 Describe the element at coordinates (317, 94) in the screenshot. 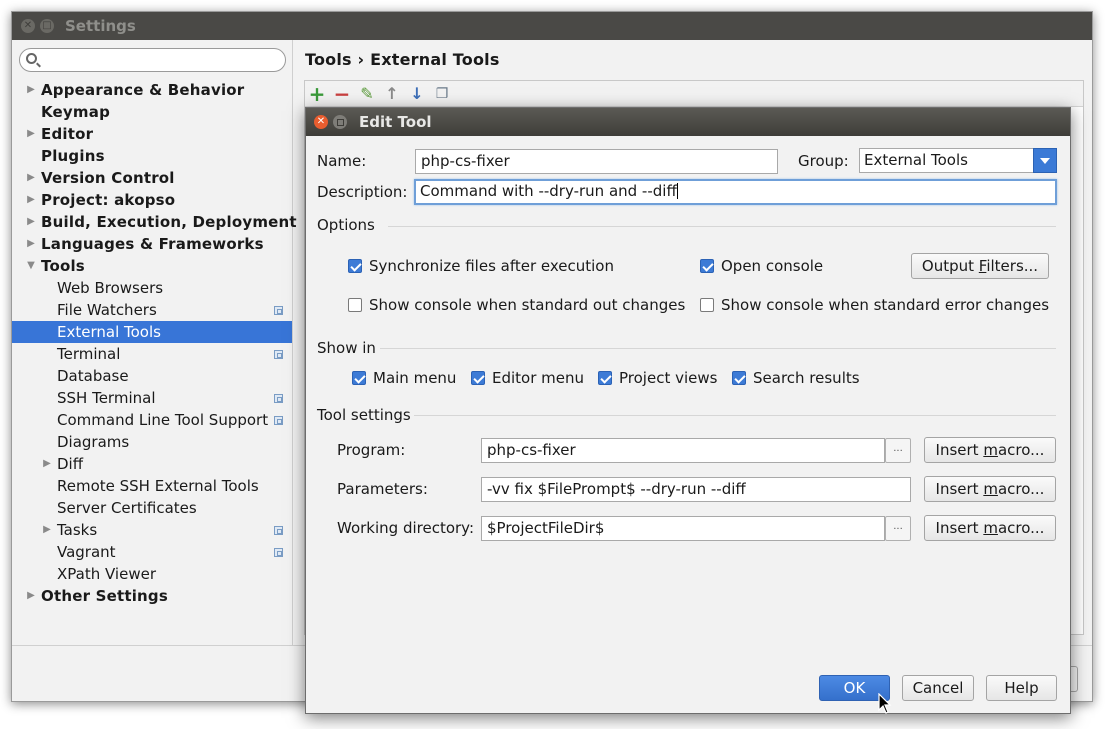

I see `add-icon: +` at that location.